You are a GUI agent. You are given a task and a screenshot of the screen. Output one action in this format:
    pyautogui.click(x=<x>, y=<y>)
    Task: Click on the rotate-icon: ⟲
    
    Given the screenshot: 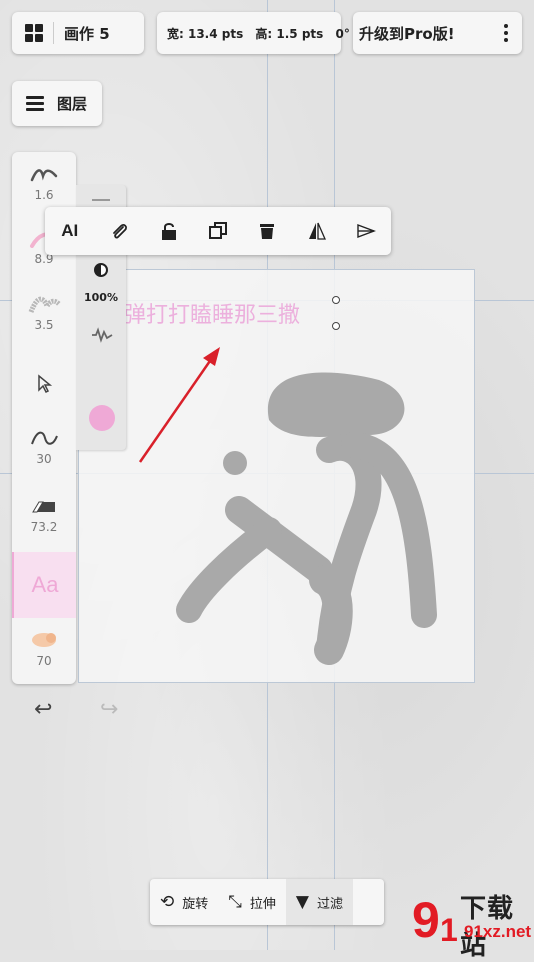 What is the action you would take?
    pyautogui.click(x=167, y=902)
    